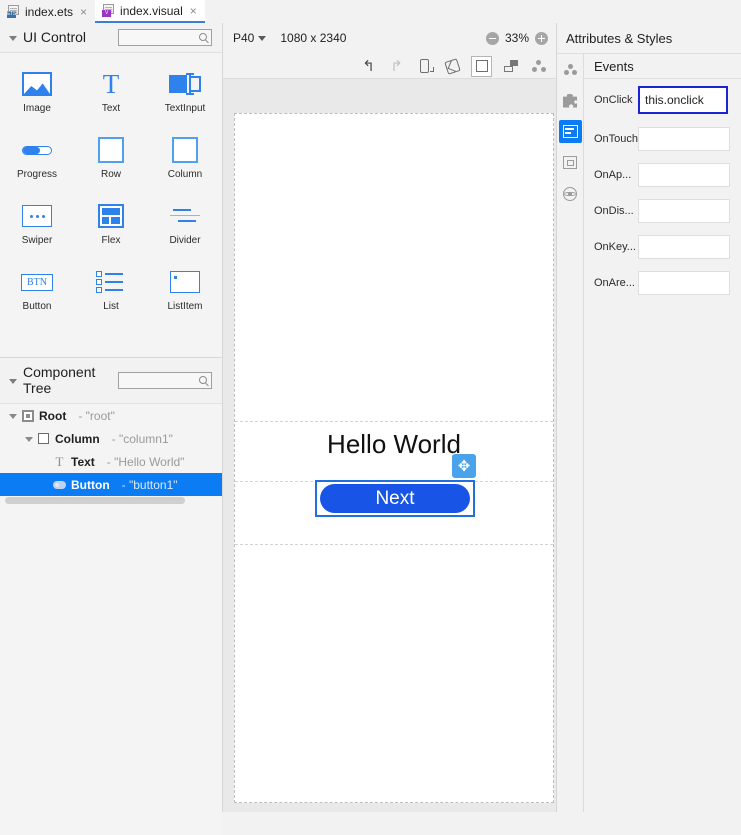  Describe the element at coordinates (570, 433) in the screenshot. I see `right-panel-icon-strip` at that location.